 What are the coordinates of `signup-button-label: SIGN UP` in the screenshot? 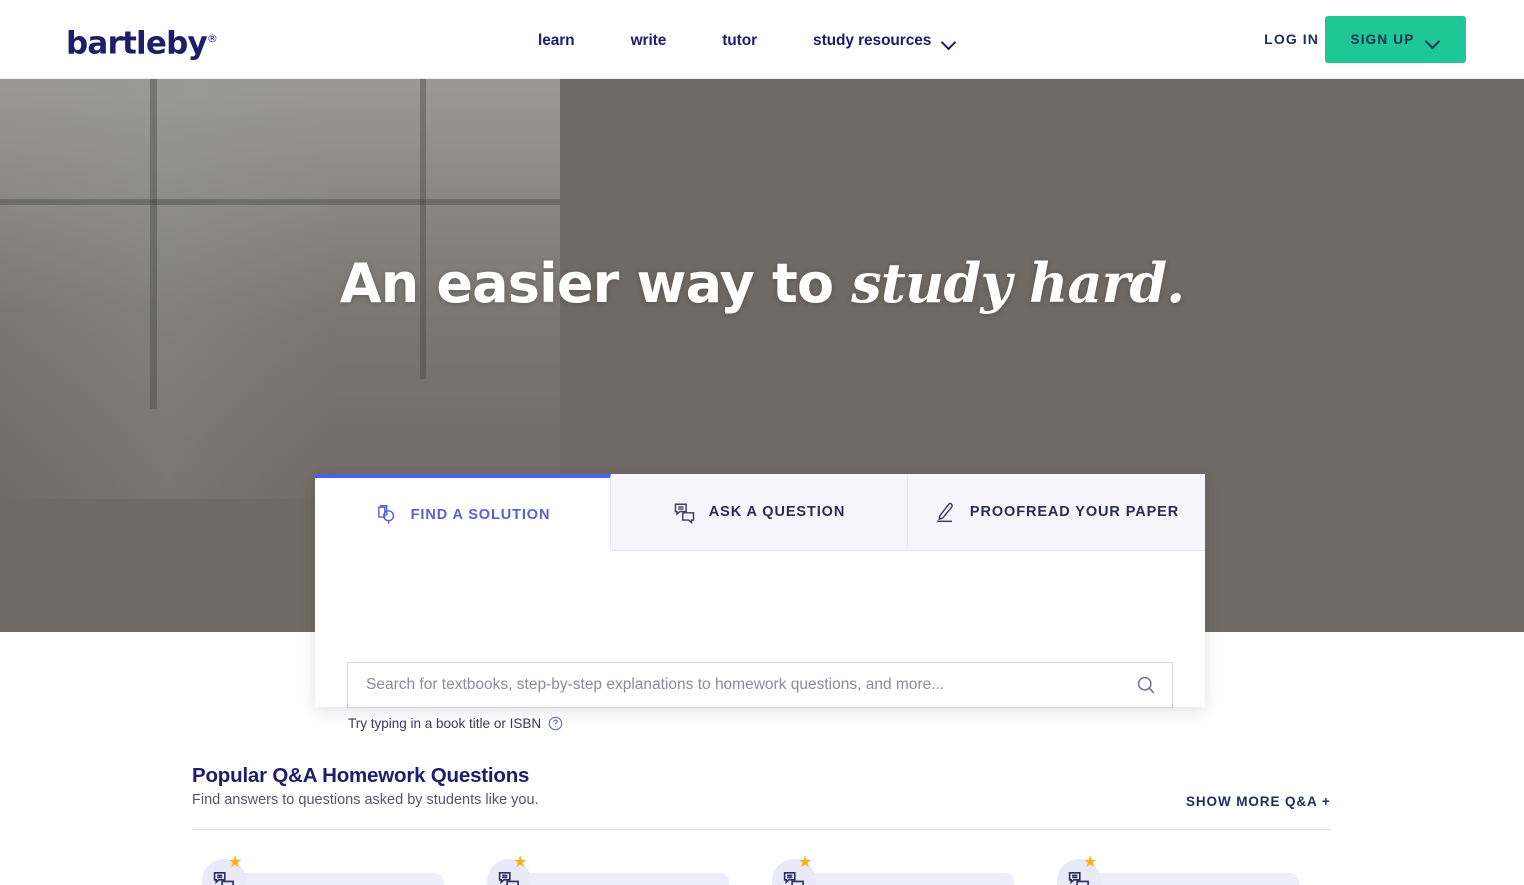 It's located at (1382, 39).